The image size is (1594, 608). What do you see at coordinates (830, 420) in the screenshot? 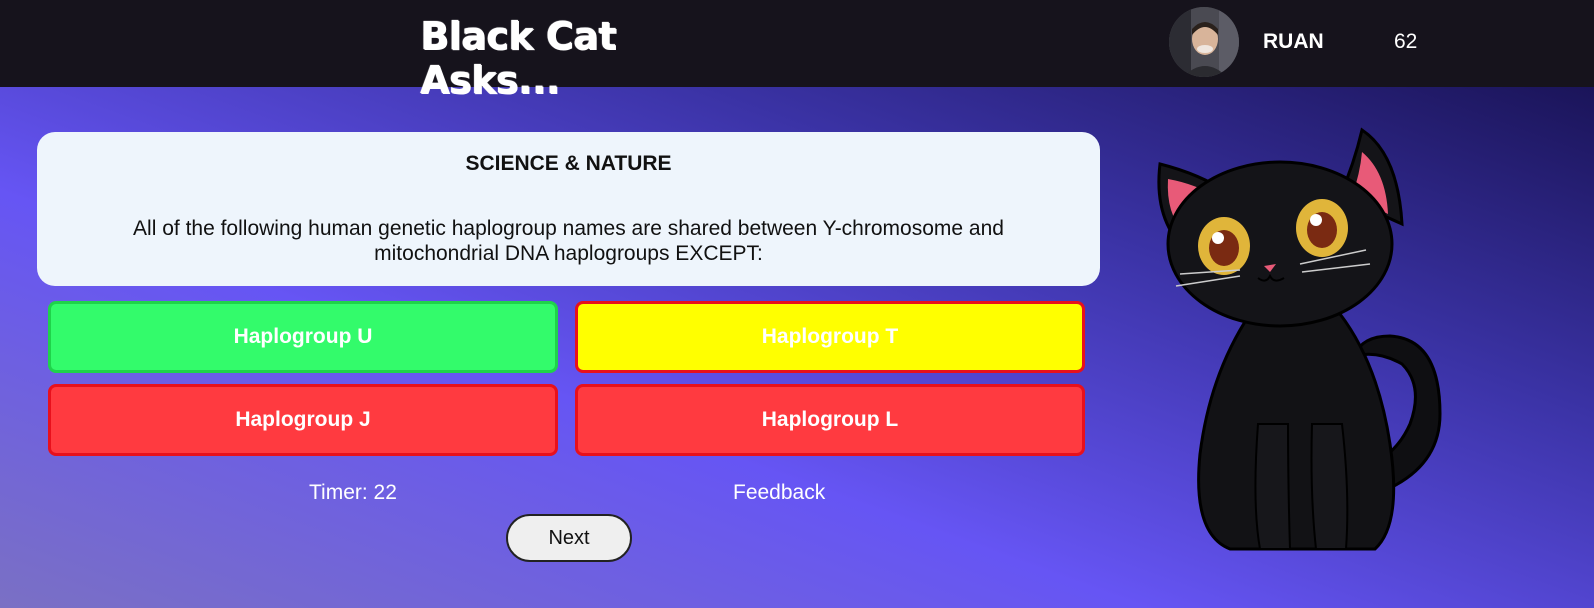
I see `answer-button-4: Haplogroup L` at bounding box center [830, 420].